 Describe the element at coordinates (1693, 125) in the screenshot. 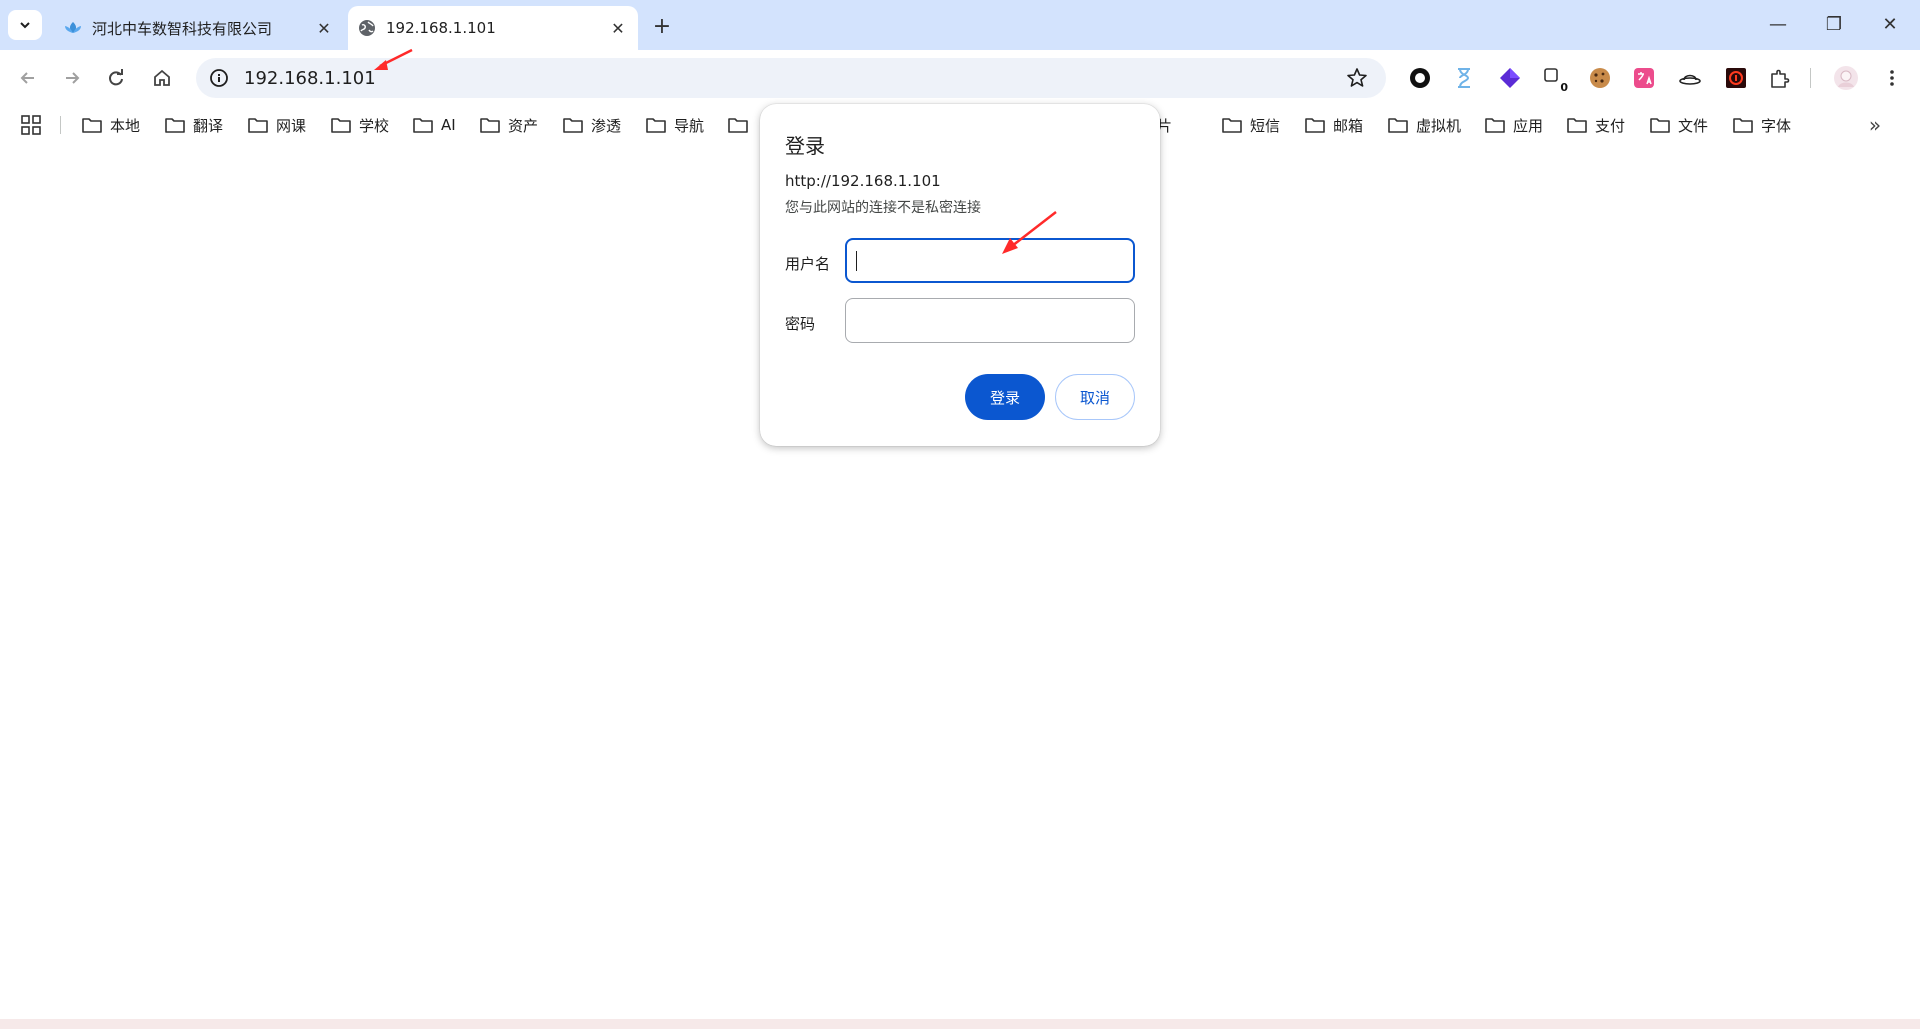

I see `bookmark-label: 文件` at that location.